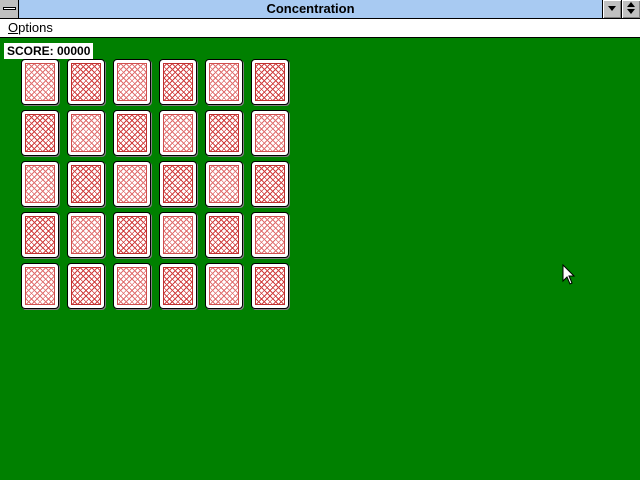 The height and width of the screenshot is (480, 640). I want to click on title-bar: Concentration, so click(320, 9).